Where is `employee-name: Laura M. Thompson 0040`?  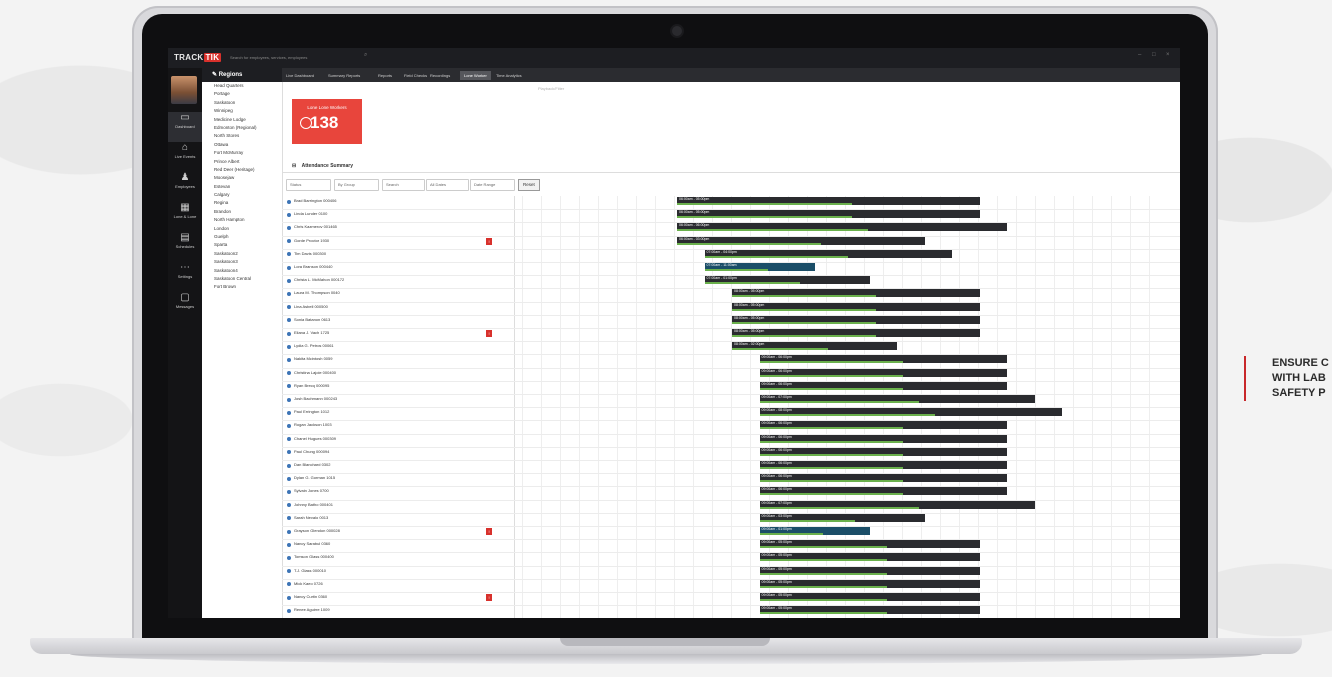
employee-name: Laura M. Thompson 0040 is located at coordinates (317, 292).